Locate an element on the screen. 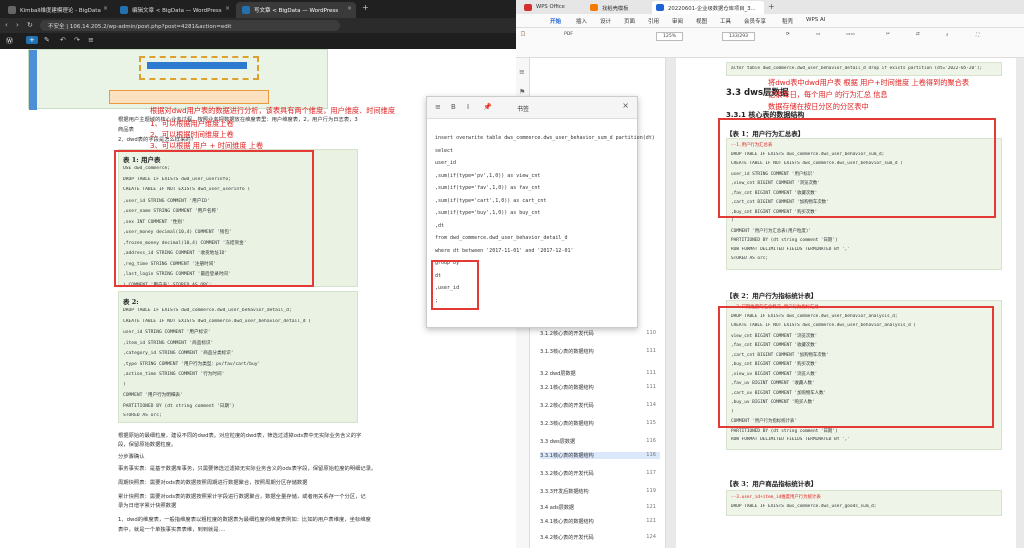 This screenshot has width=1024, height=548. translate-icon: ⇄ is located at coordinates (918, 34).